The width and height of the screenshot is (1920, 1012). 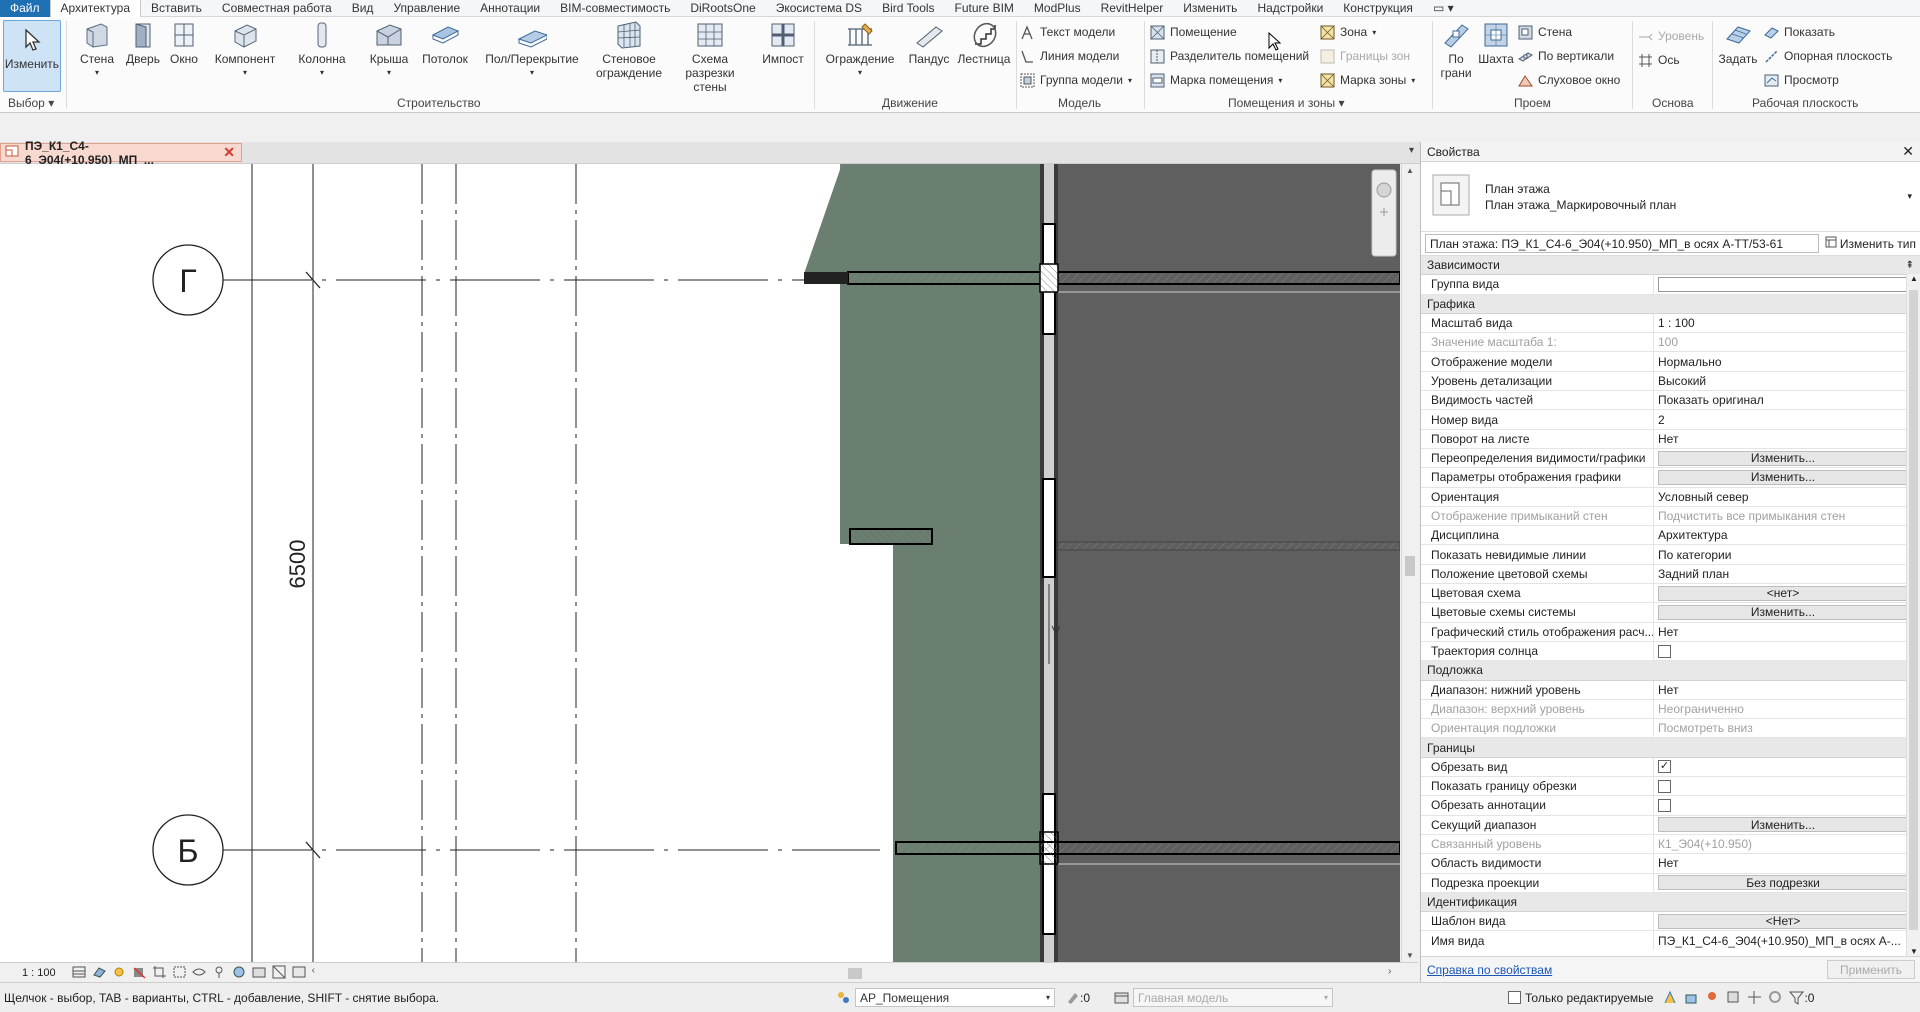 What do you see at coordinates (1443, 8) in the screenshot?
I see `ribbon-toggle-dropdown: ▭ ▾` at bounding box center [1443, 8].